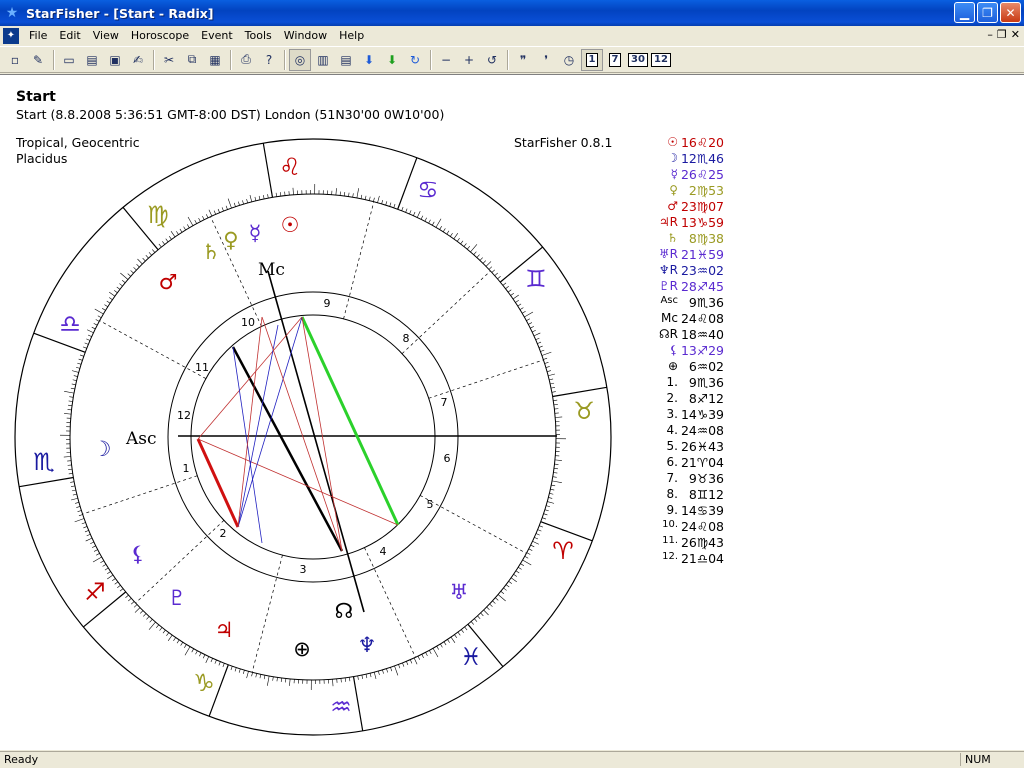  What do you see at coordinates (298, 482) in the screenshot?
I see `aspect-line` at bounding box center [298, 482].